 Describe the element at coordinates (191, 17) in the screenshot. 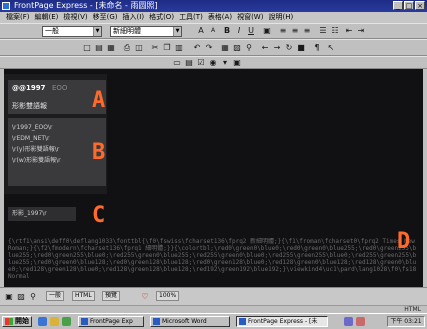

I see `menu-tools: 工具(T)` at that location.